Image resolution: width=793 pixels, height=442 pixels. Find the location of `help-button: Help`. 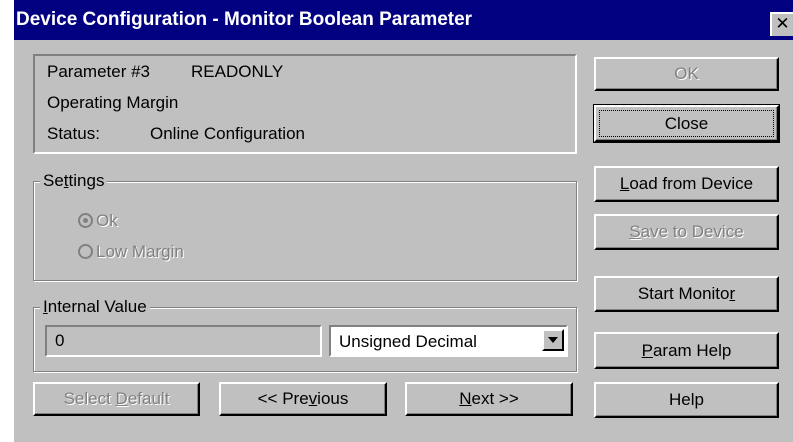

help-button: Help is located at coordinates (686, 400).